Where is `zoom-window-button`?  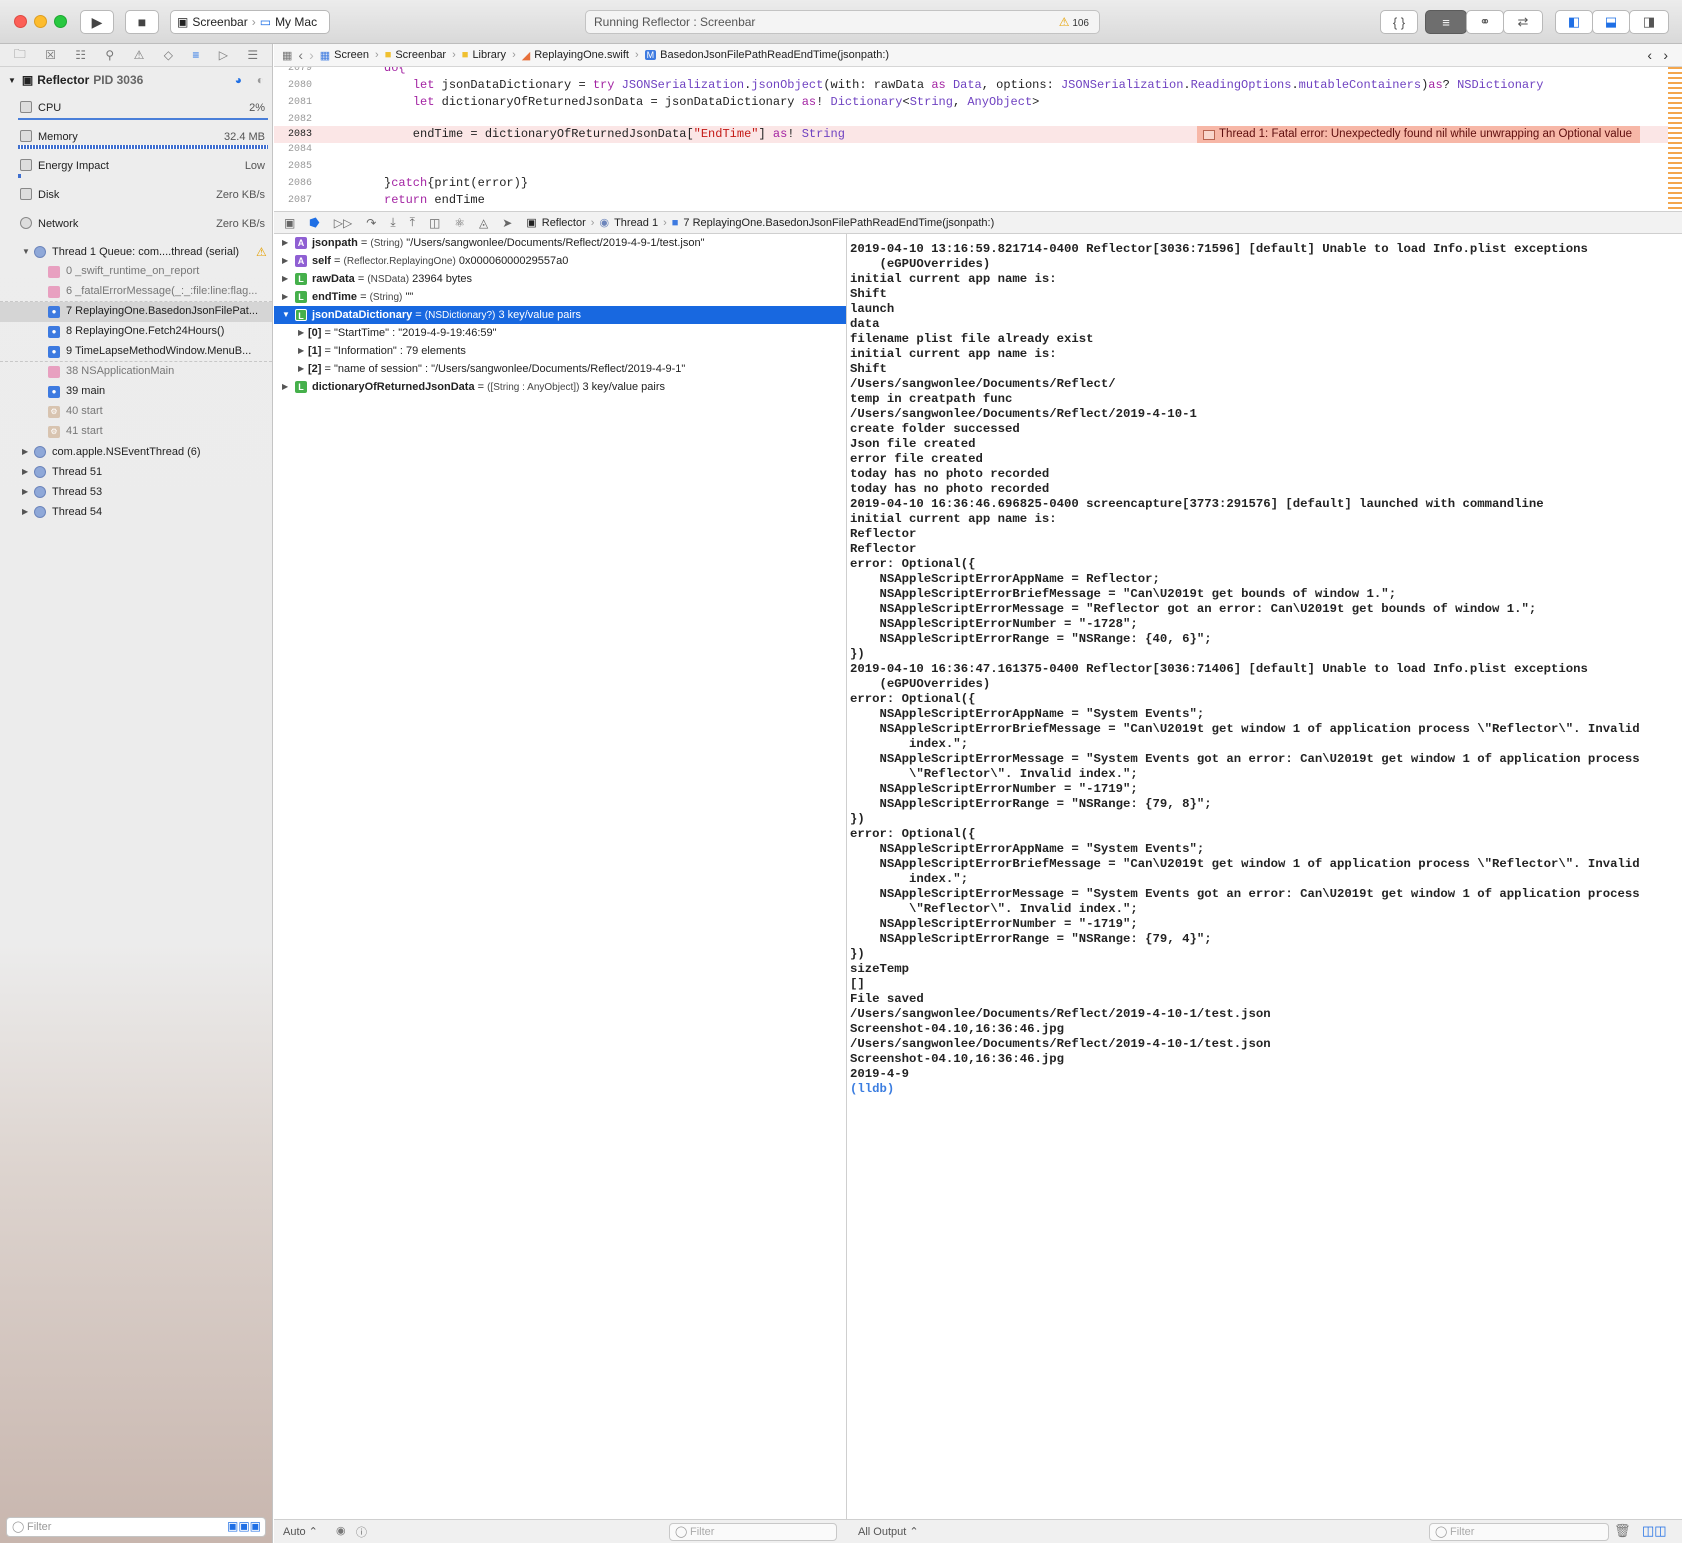 zoom-window-button is located at coordinates (60, 21).